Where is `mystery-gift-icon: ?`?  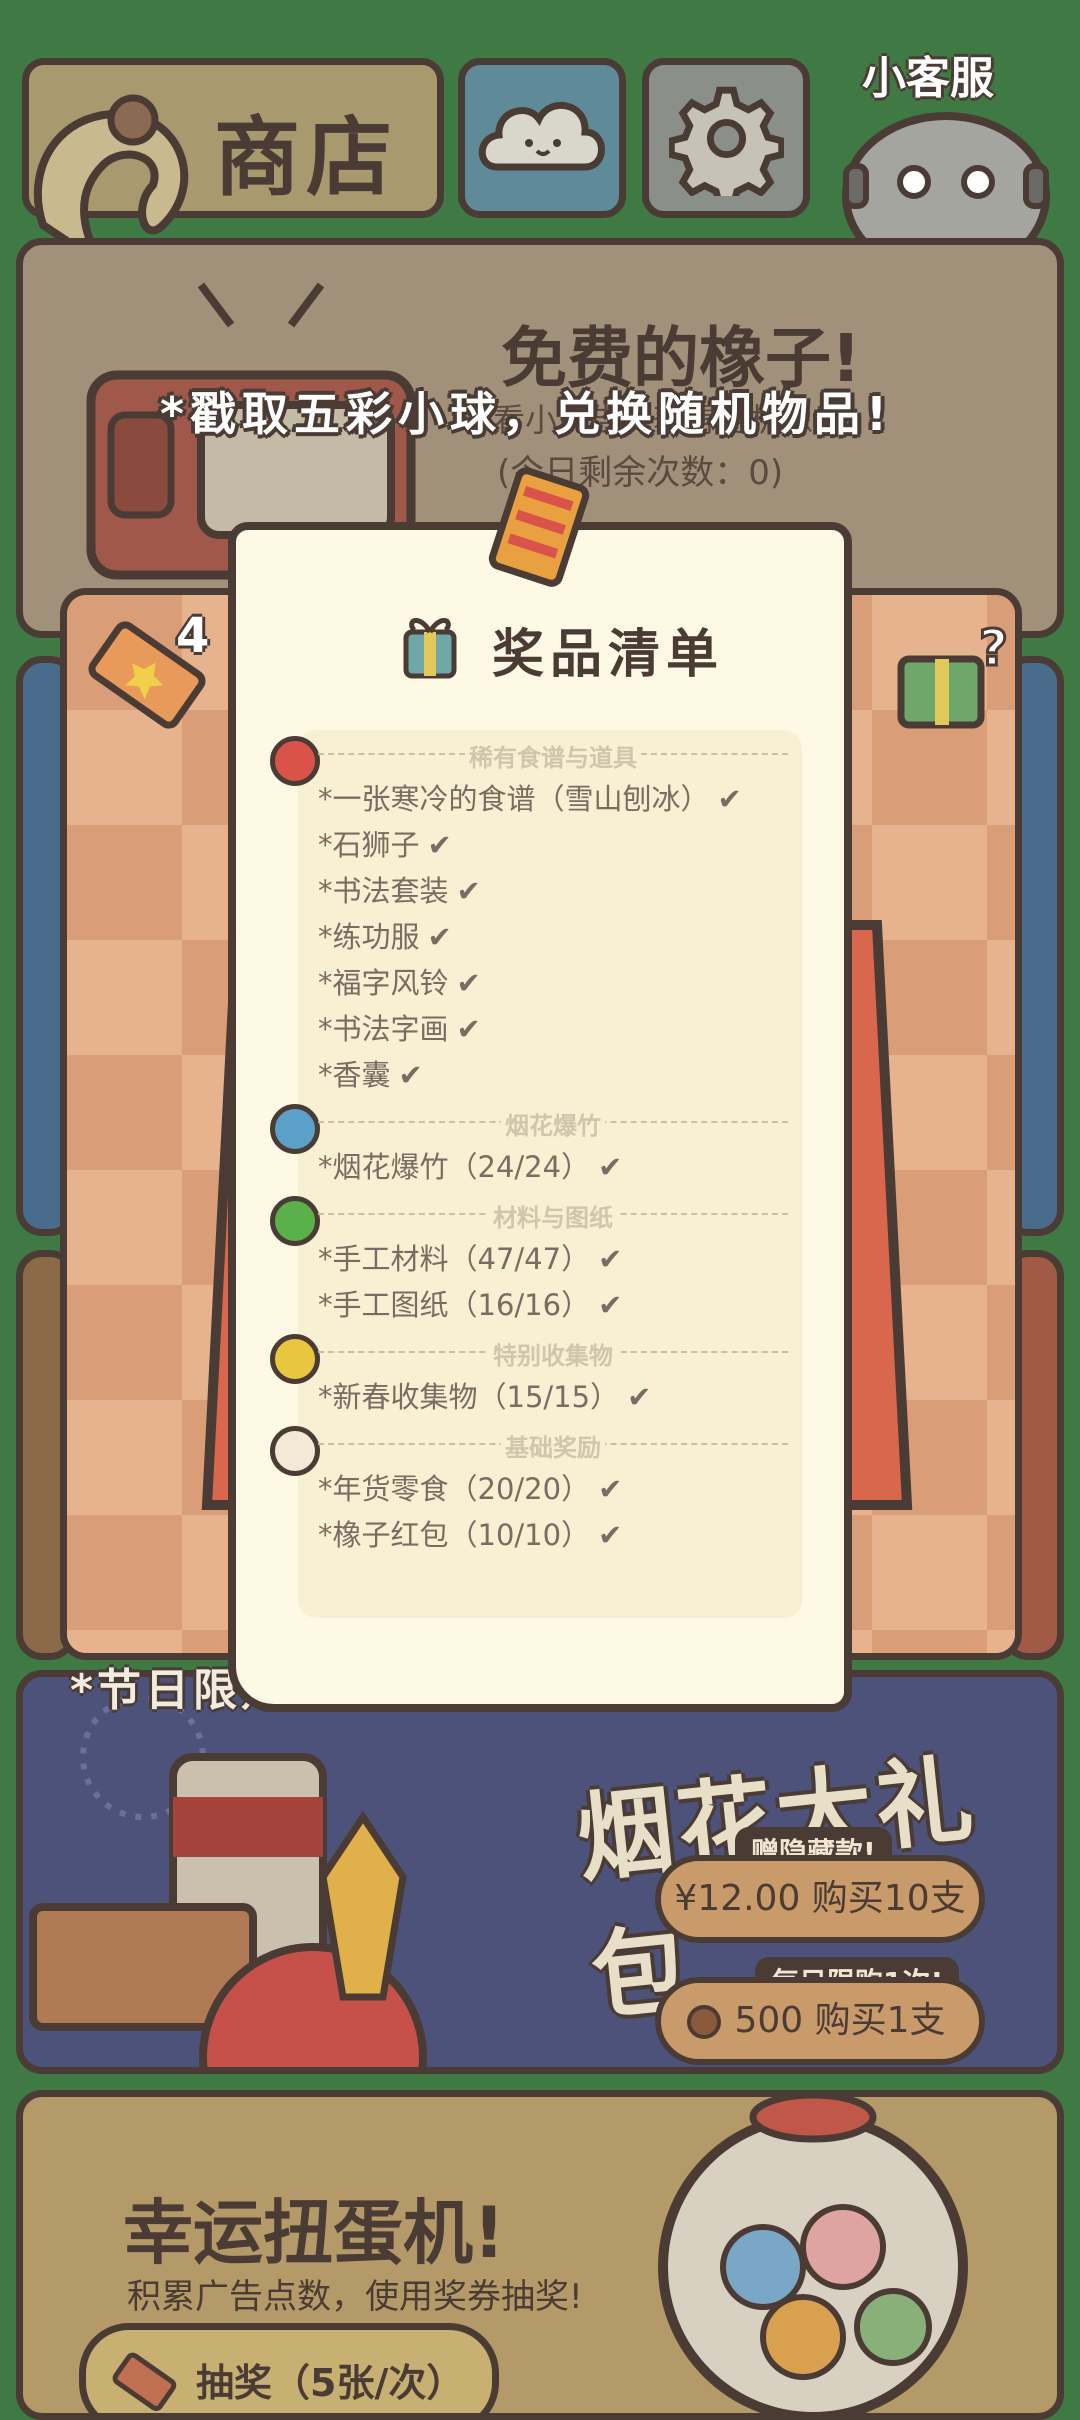 mystery-gift-icon: ? is located at coordinates (947, 675).